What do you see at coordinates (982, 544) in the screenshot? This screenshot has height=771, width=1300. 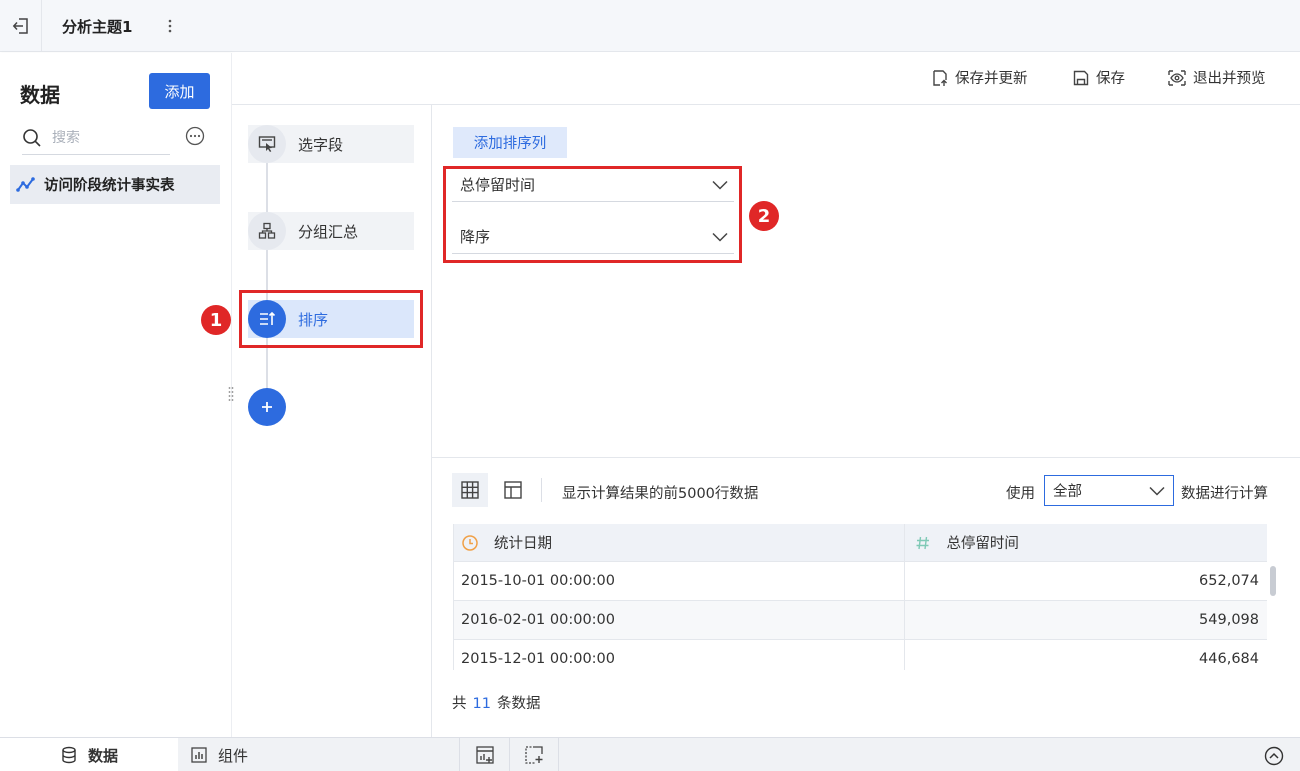 I see `column-header-label: 总停留时间` at bounding box center [982, 544].